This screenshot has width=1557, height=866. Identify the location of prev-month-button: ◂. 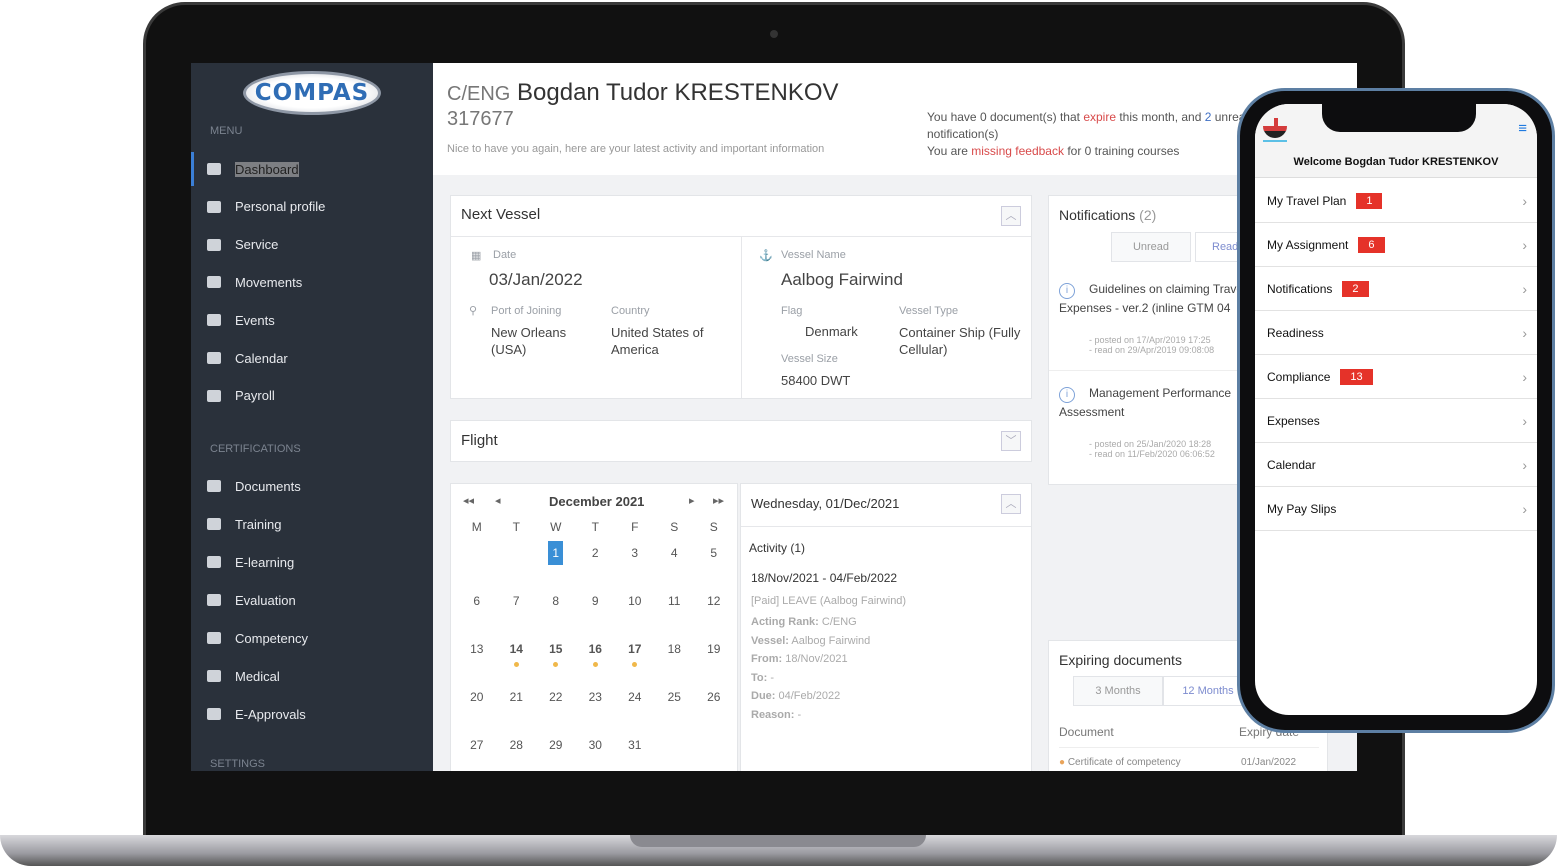
(498, 500).